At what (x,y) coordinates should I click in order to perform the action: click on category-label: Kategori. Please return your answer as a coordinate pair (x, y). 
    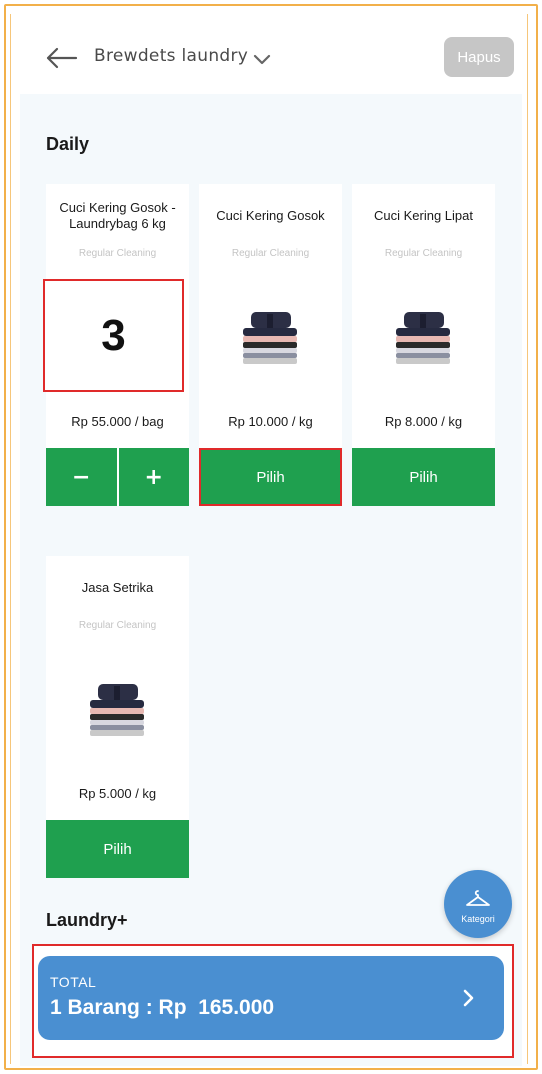
    Looking at the image, I should click on (478, 918).